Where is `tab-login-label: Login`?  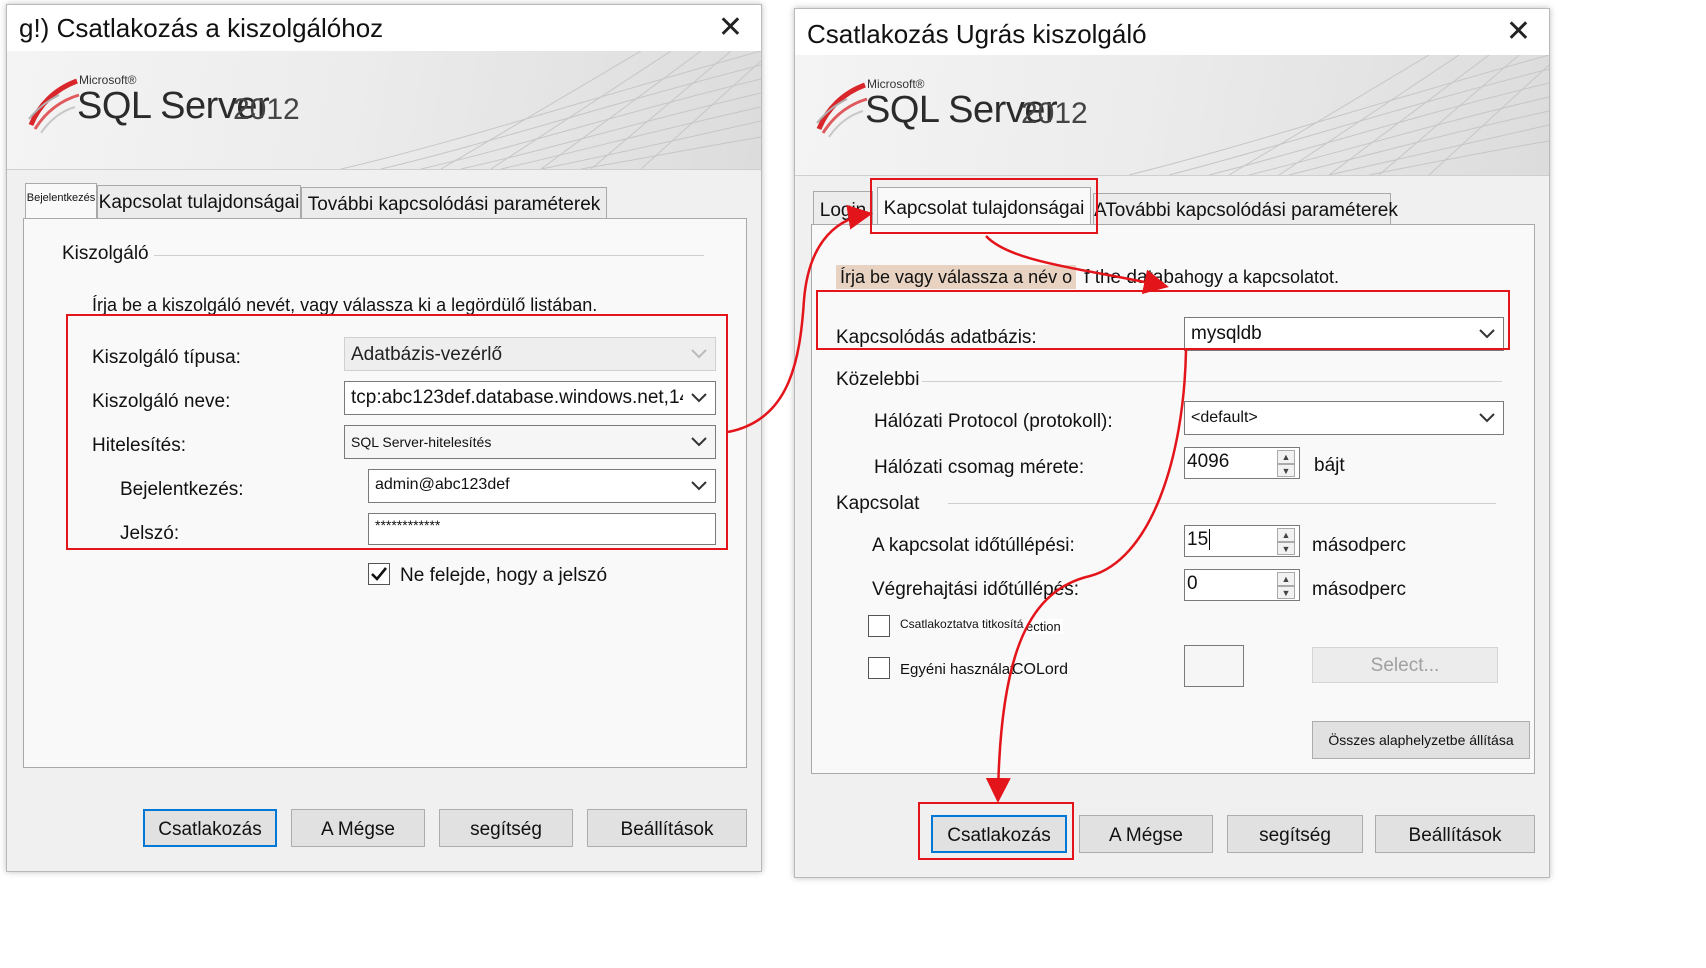 tab-login-label: Login is located at coordinates (843, 210).